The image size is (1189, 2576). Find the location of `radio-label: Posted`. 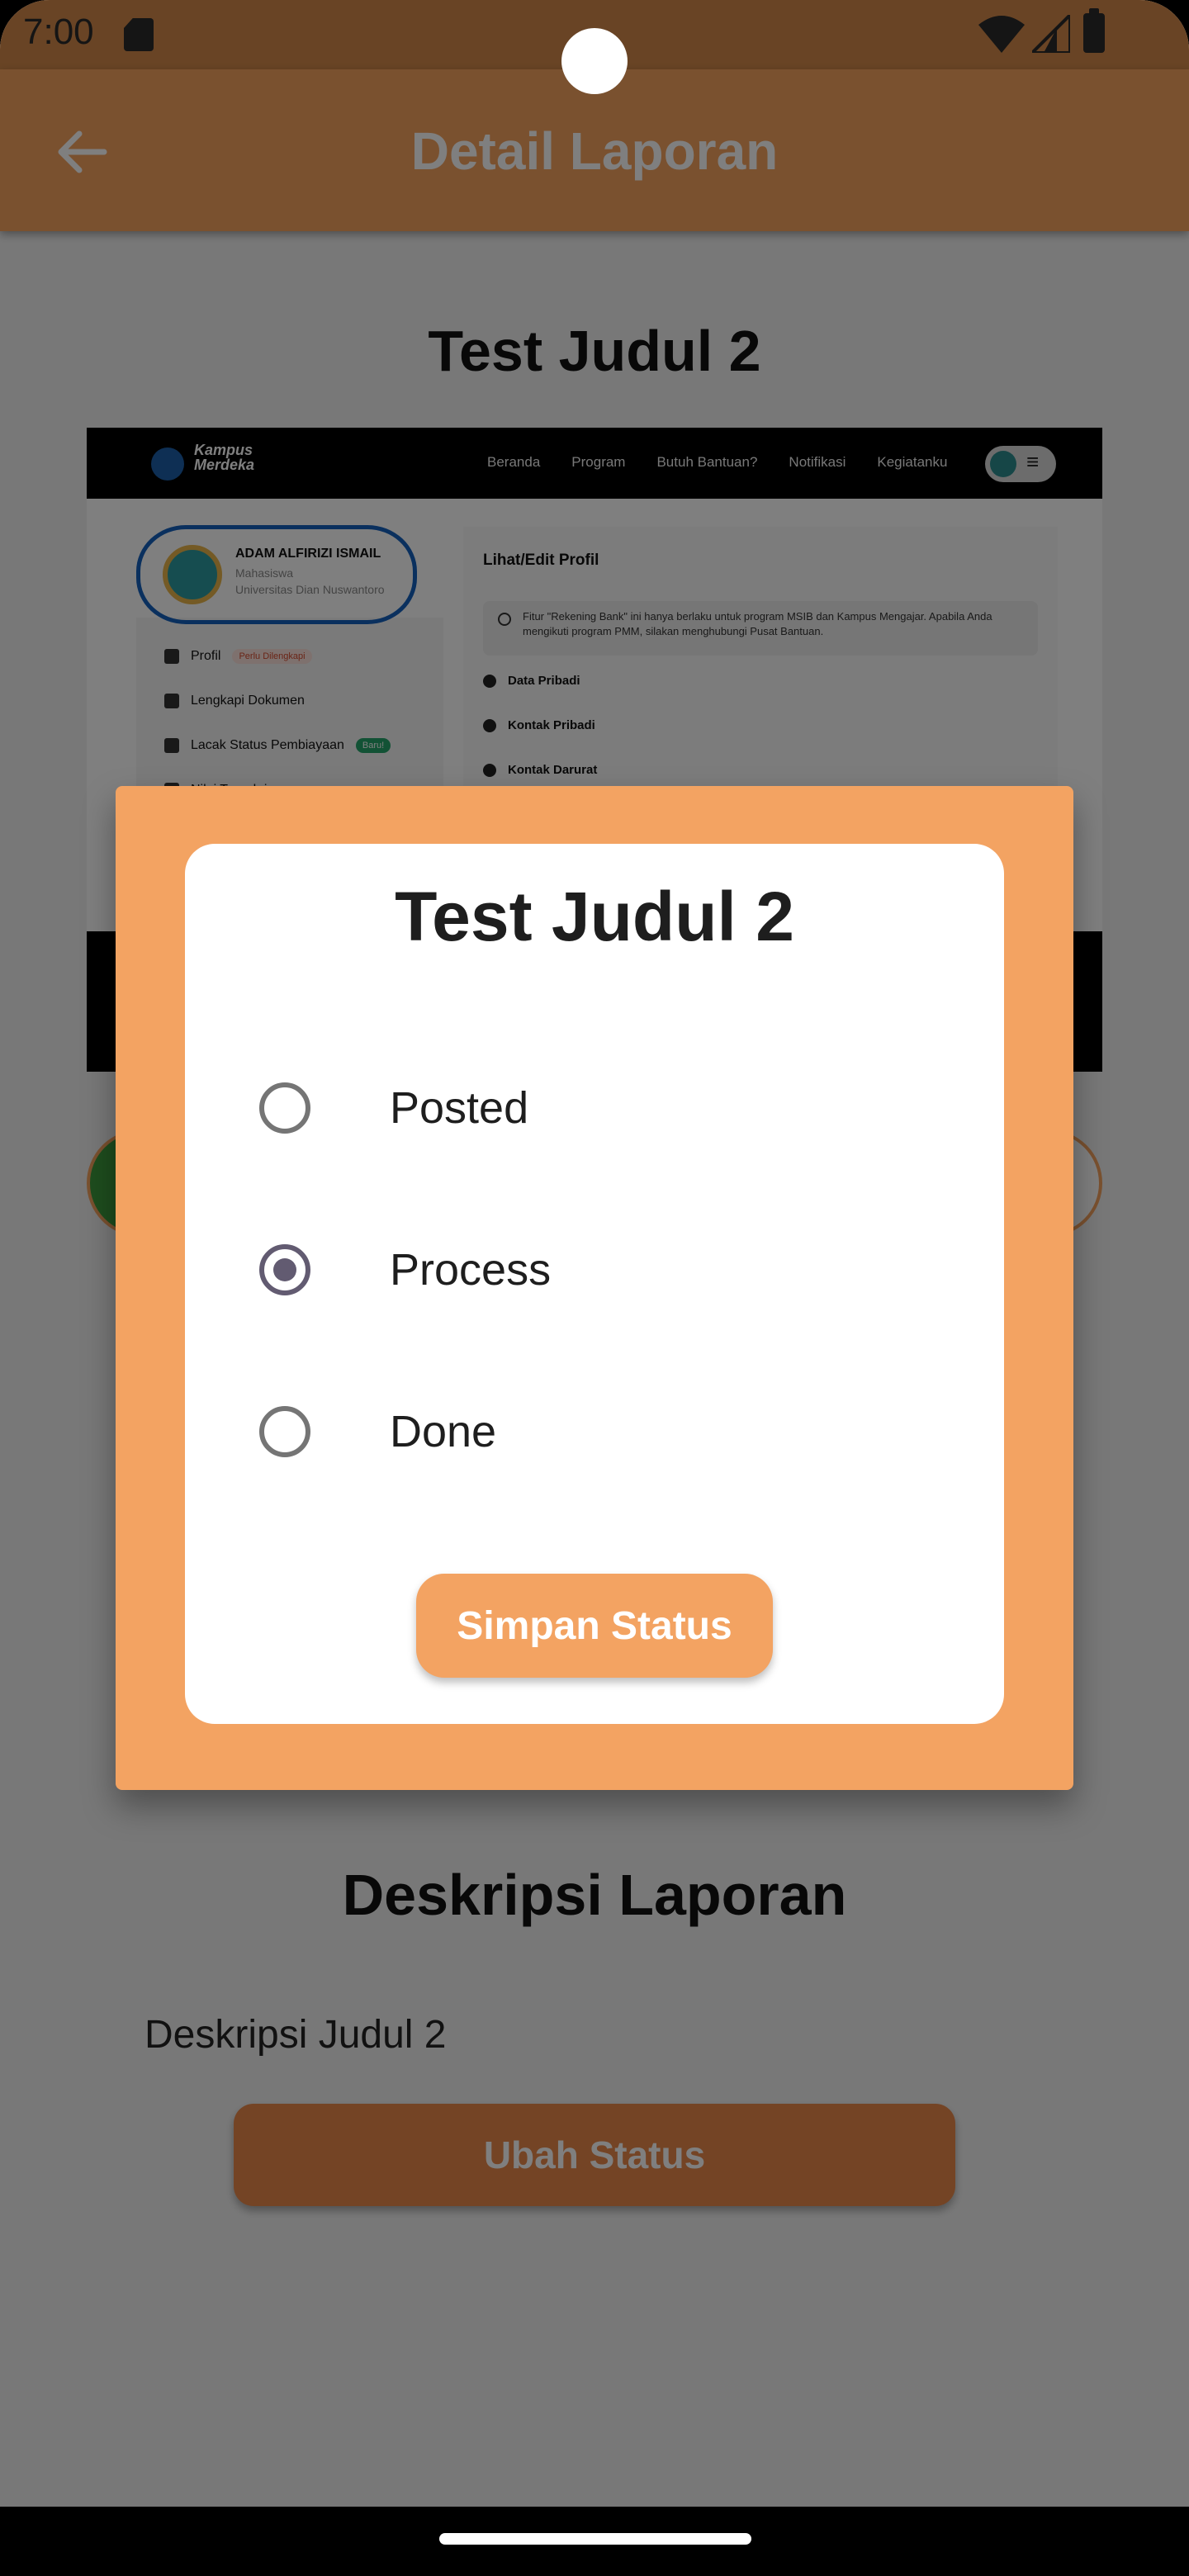

radio-label: Posted is located at coordinates (459, 1108).